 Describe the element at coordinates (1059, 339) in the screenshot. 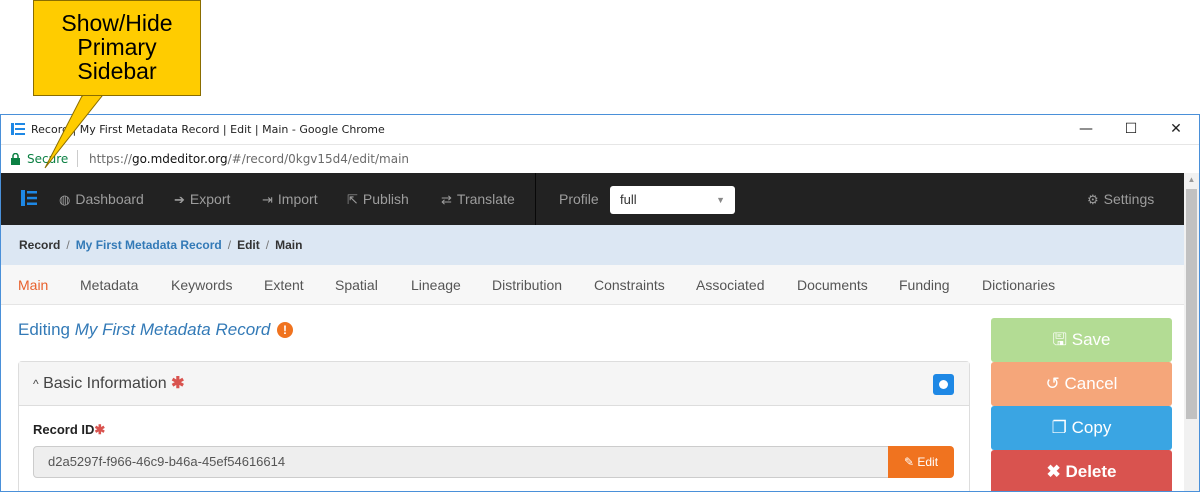

I see `floppy-icon: 🖫` at that location.